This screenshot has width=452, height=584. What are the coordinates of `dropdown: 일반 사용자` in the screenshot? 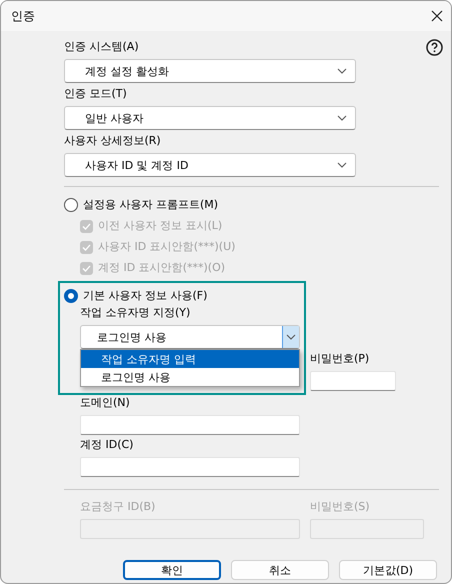 It's located at (210, 118).